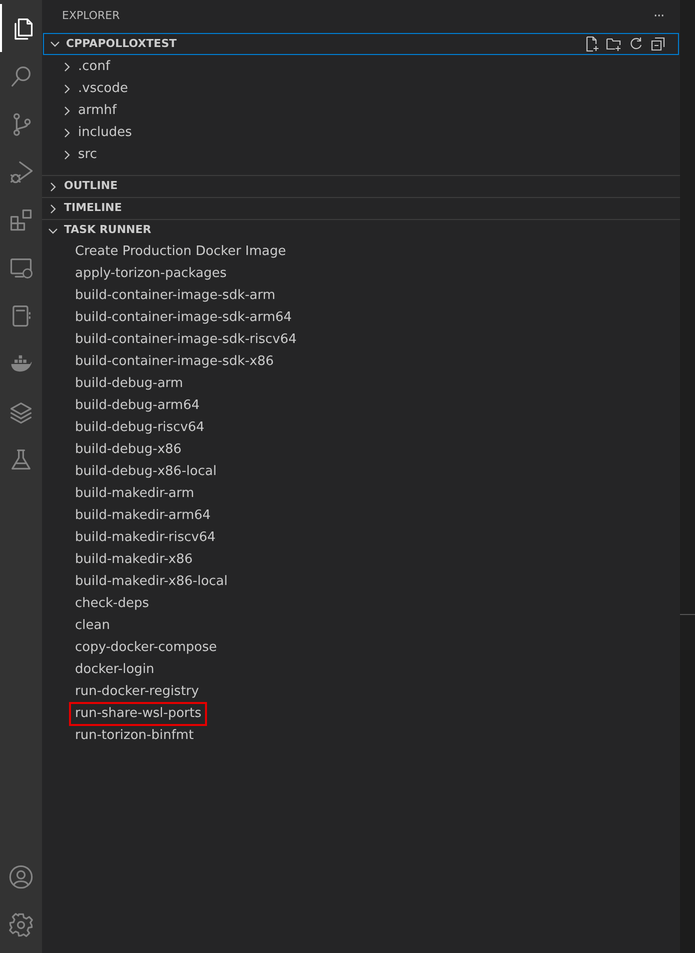 This screenshot has height=953, width=695. Describe the element at coordinates (103, 89) in the screenshot. I see `folder-name: .vscode` at that location.